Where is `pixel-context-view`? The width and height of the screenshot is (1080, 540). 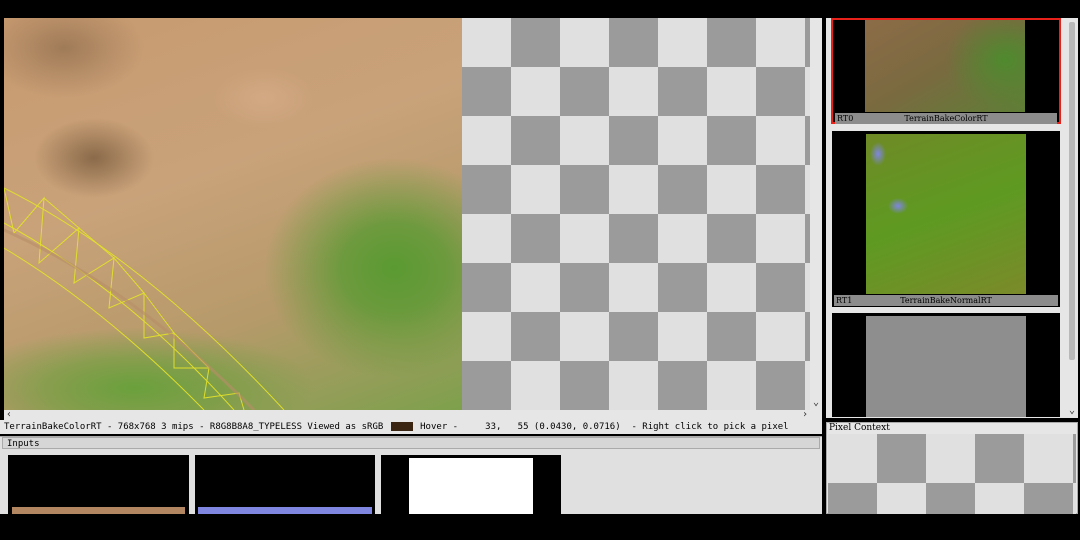
pixel-context-view is located at coordinates (952, 474).